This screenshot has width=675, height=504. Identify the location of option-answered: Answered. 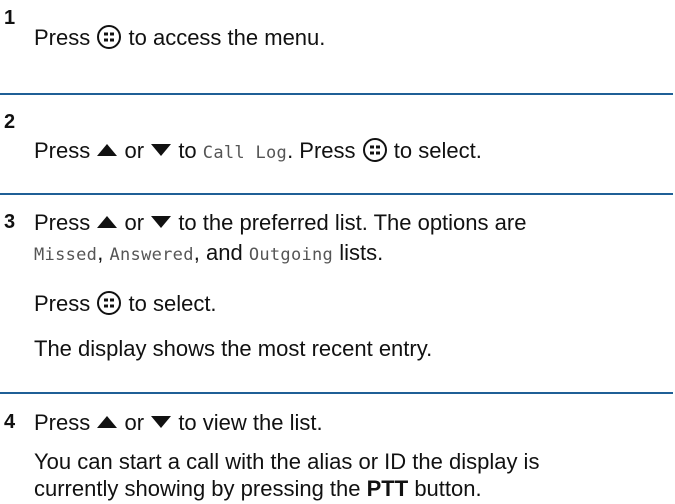
(151, 255).